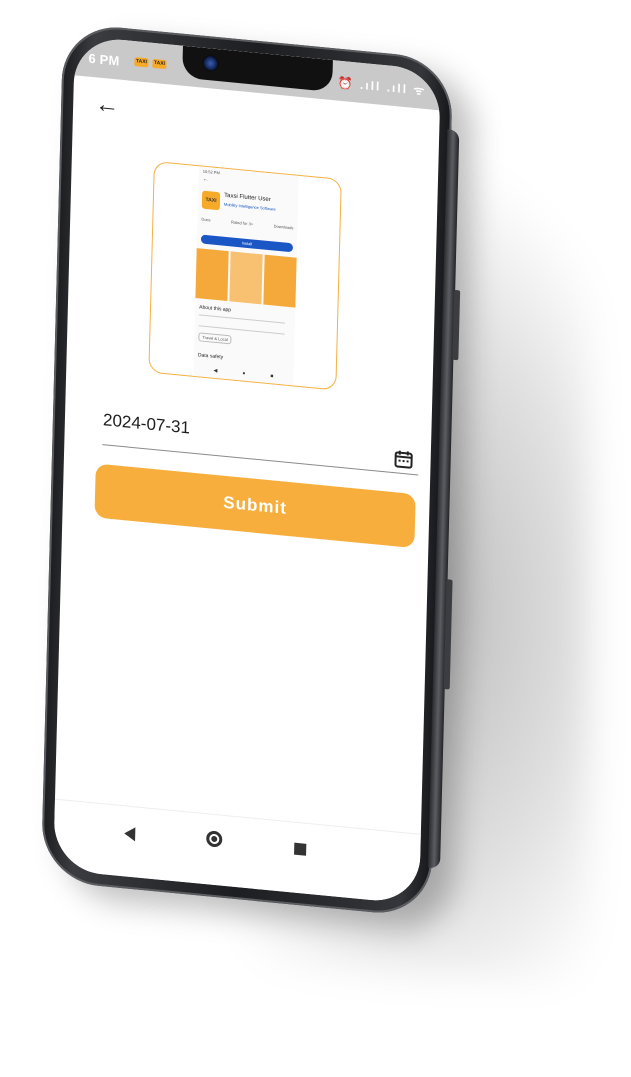 This screenshot has width=631, height=1077. Describe the element at coordinates (403, 459) in the screenshot. I see `calendar-icon` at that location.